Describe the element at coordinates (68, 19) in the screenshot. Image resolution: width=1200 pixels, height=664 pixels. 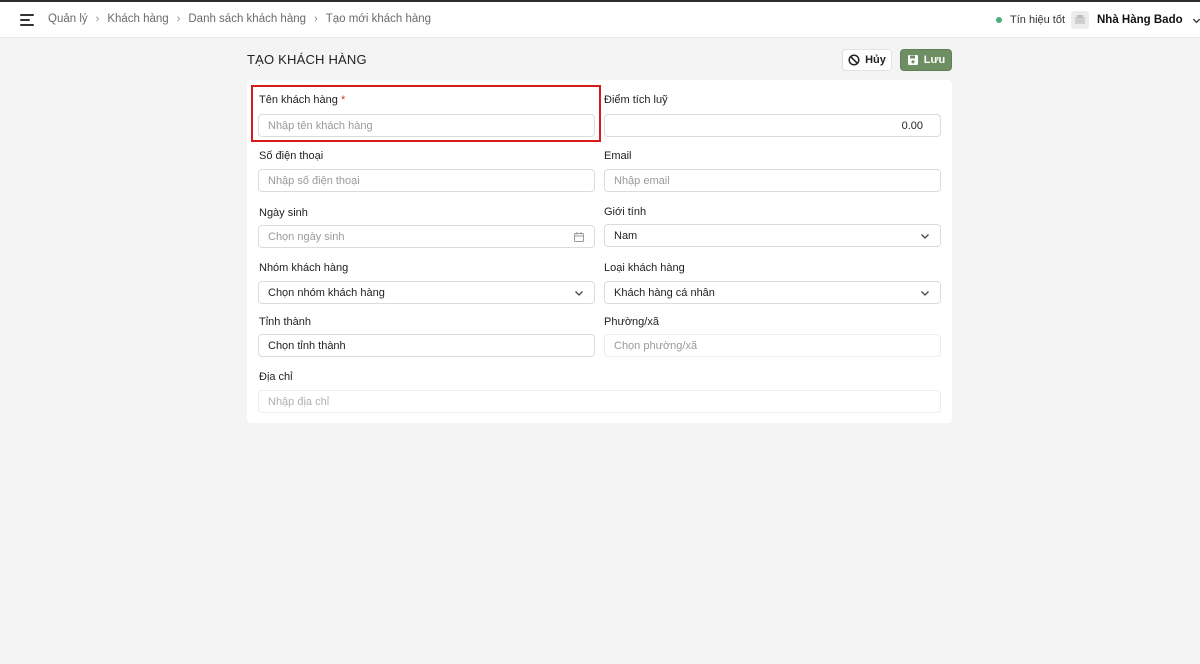
I see `breadcrumb-item-management: Quản lý` at that location.